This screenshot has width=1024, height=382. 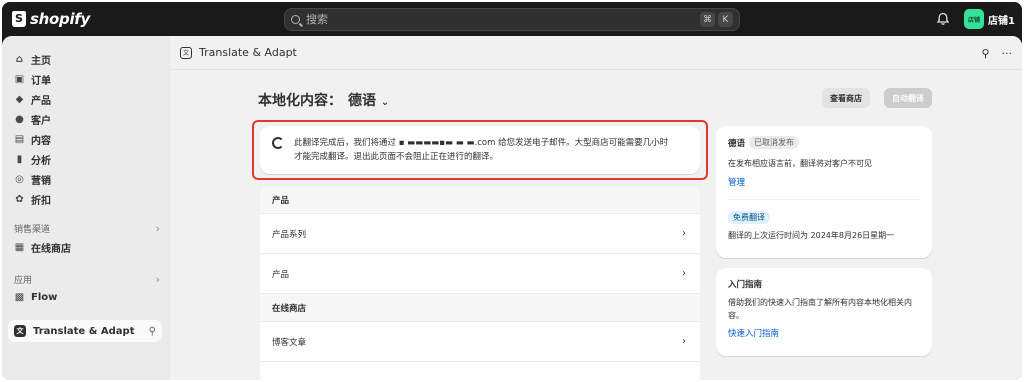 What do you see at coordinates (23, 281) in the screenshot?
I see `section-label: 应用` at bounding box center [23, 281].